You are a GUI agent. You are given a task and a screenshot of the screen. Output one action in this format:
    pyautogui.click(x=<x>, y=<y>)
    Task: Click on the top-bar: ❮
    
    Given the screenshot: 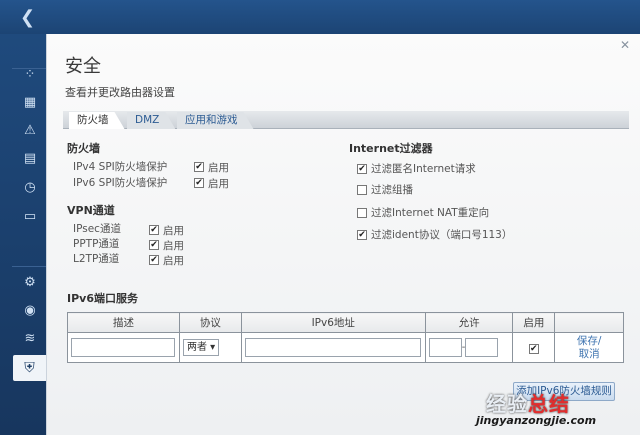 What is the action you would take?
    pyautogui.click(x=320, y=17)
    